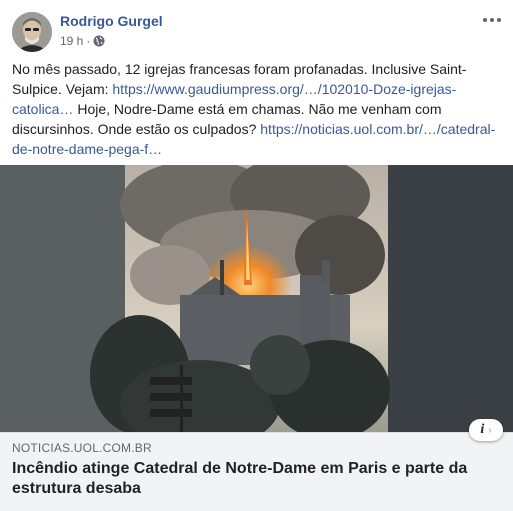  Describe the element at coordinates (71, 41) in the screenshot. I see `post-time: 19 h` at that location.